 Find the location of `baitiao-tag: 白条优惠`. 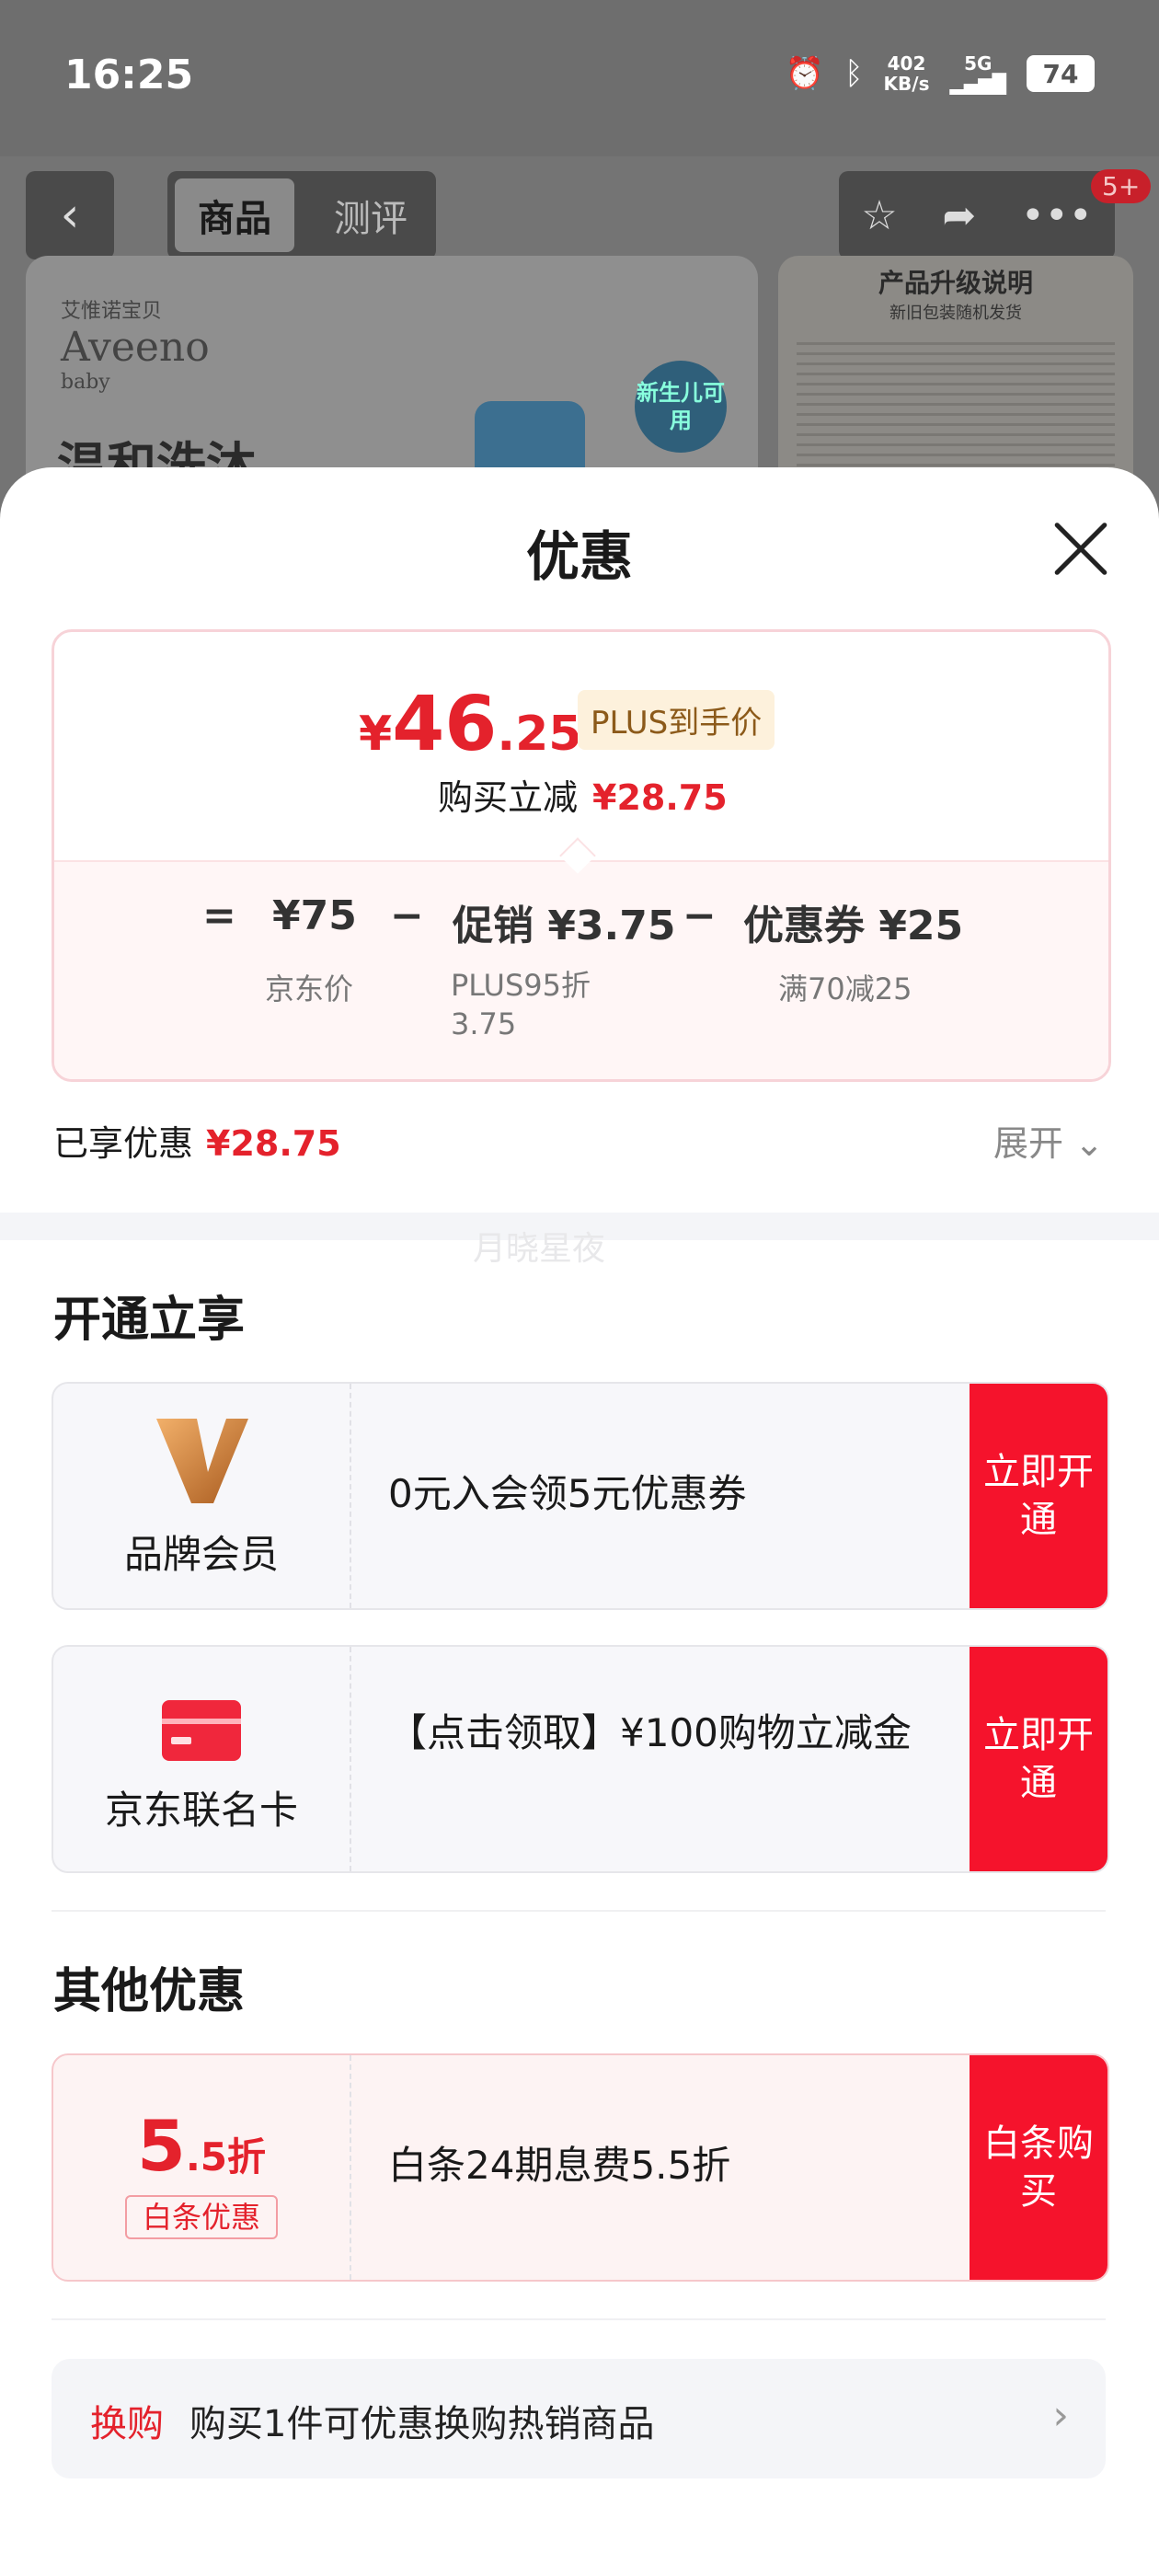

baitiao-tag: 白条优惠 is located at coordinates (201, 2217).